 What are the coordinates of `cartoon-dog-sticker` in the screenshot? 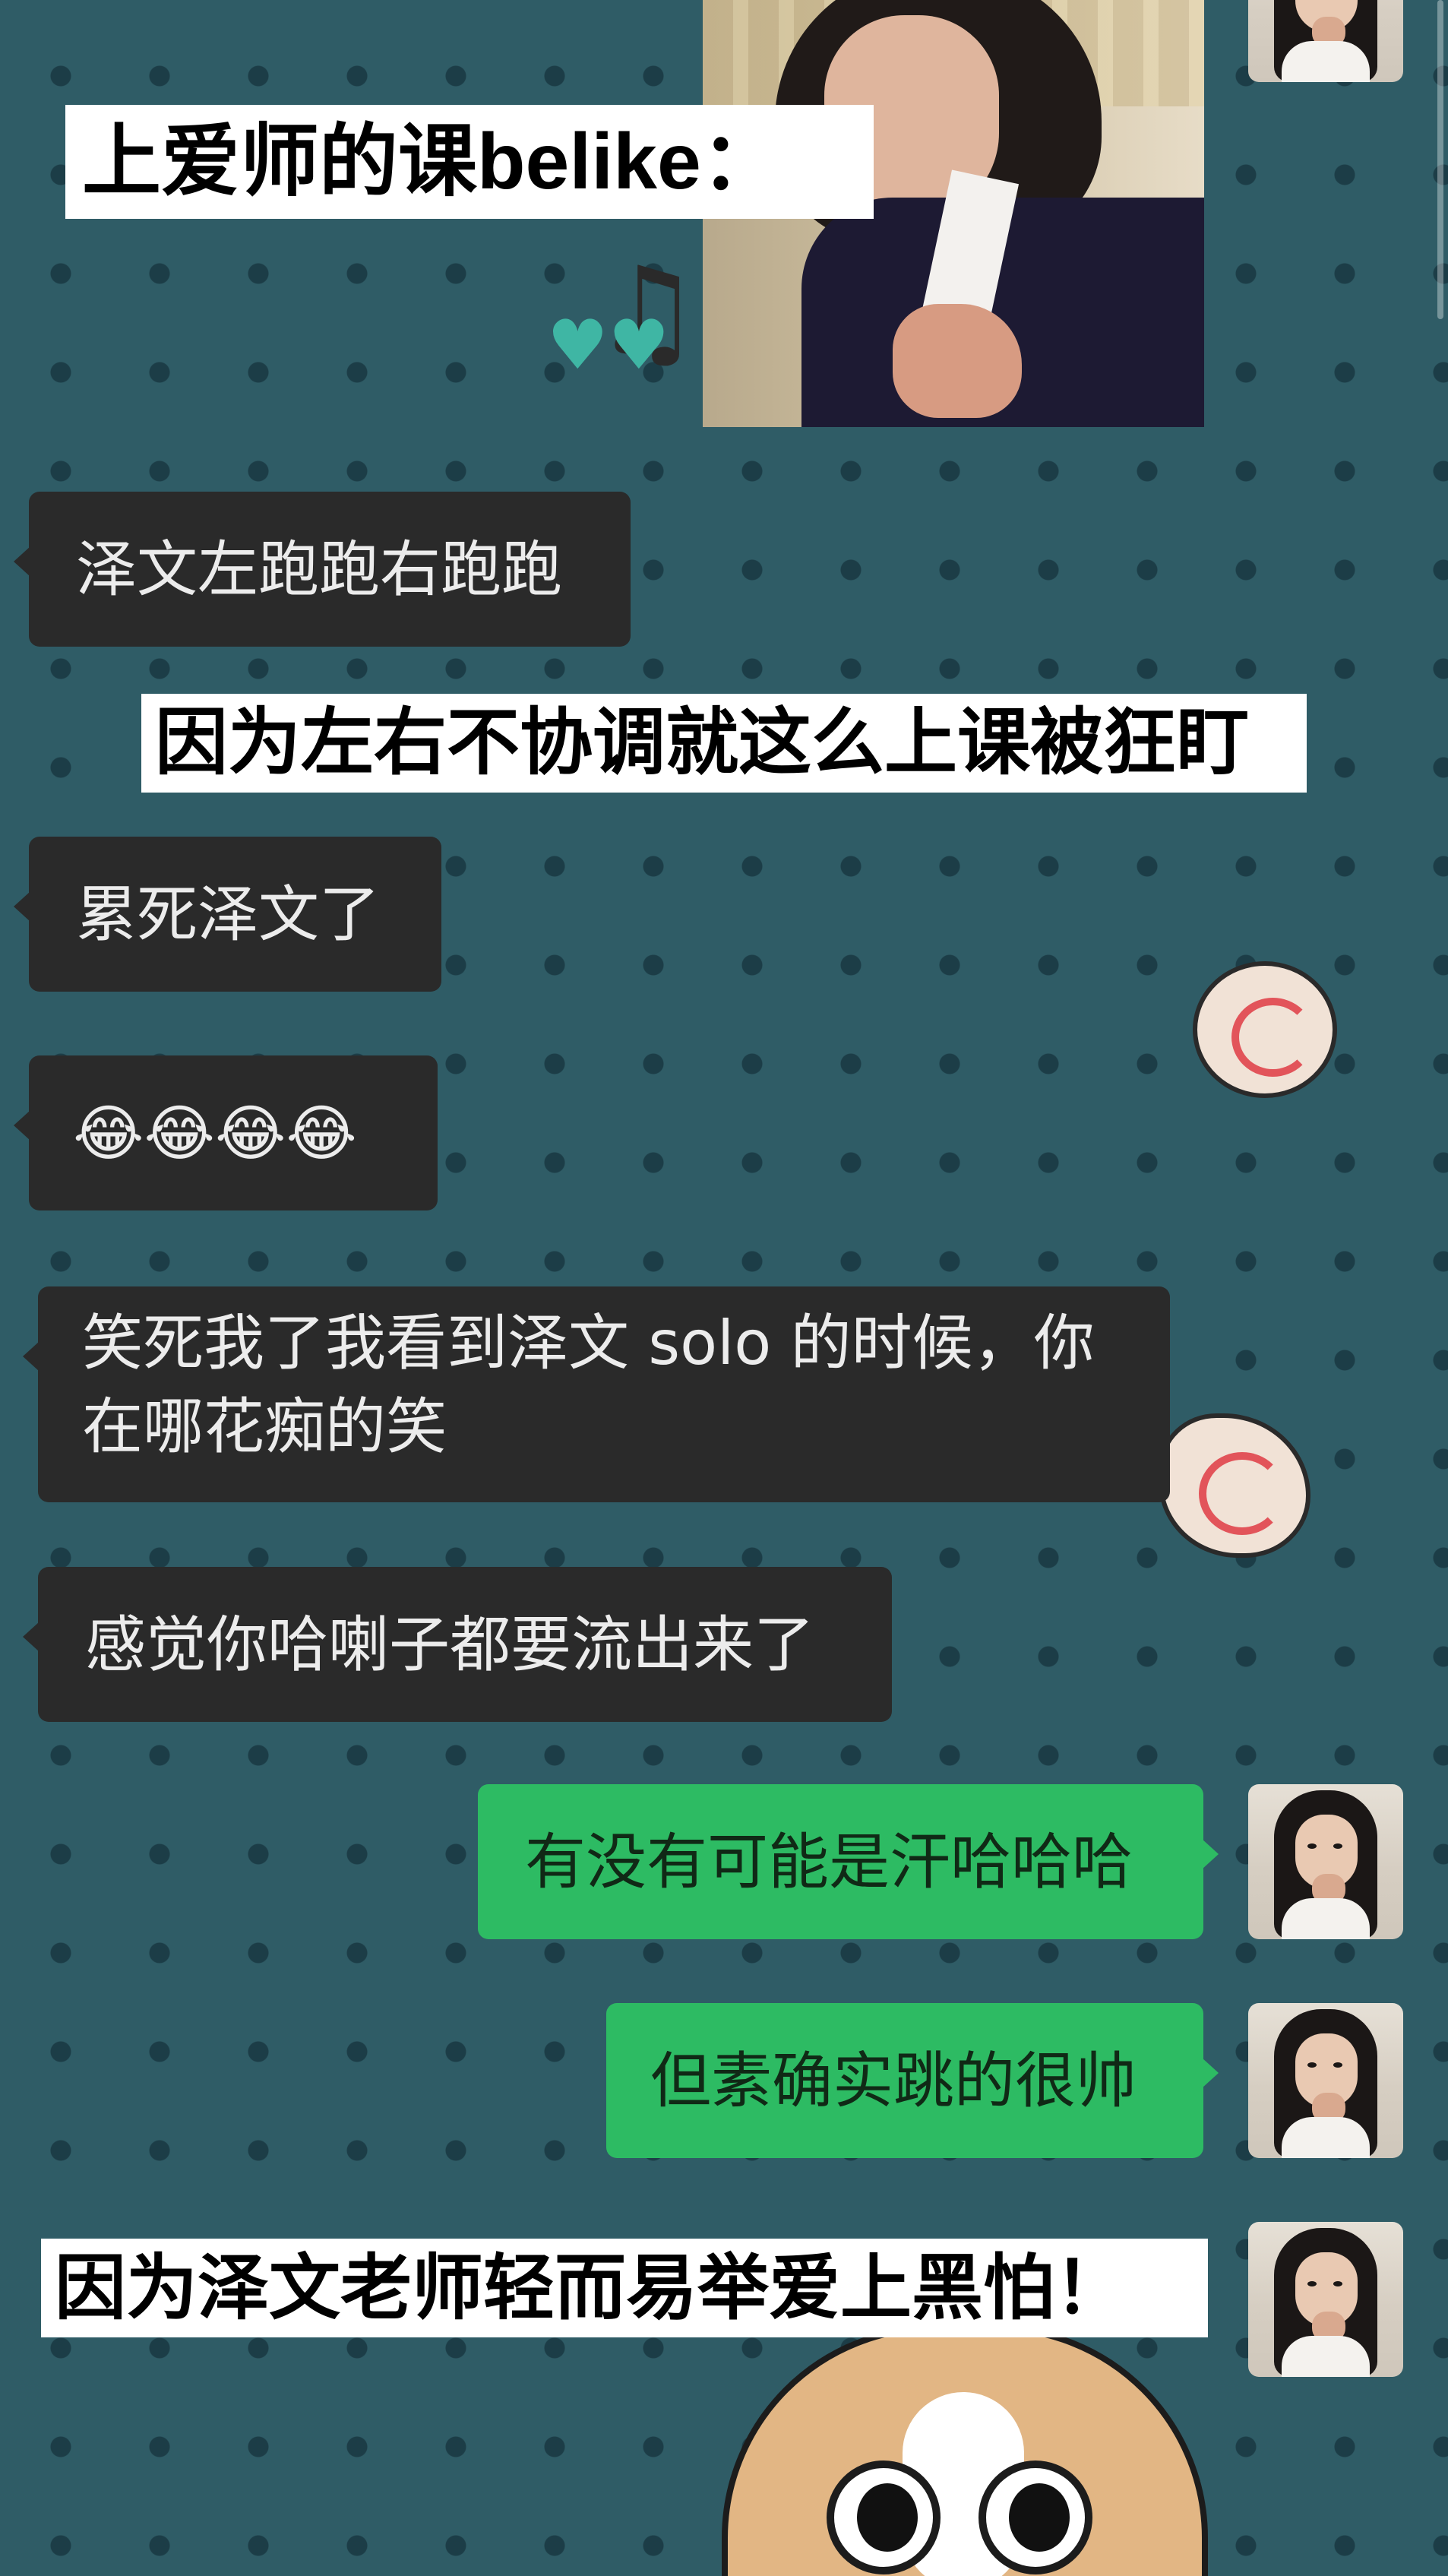 It's located at (965, 2450).